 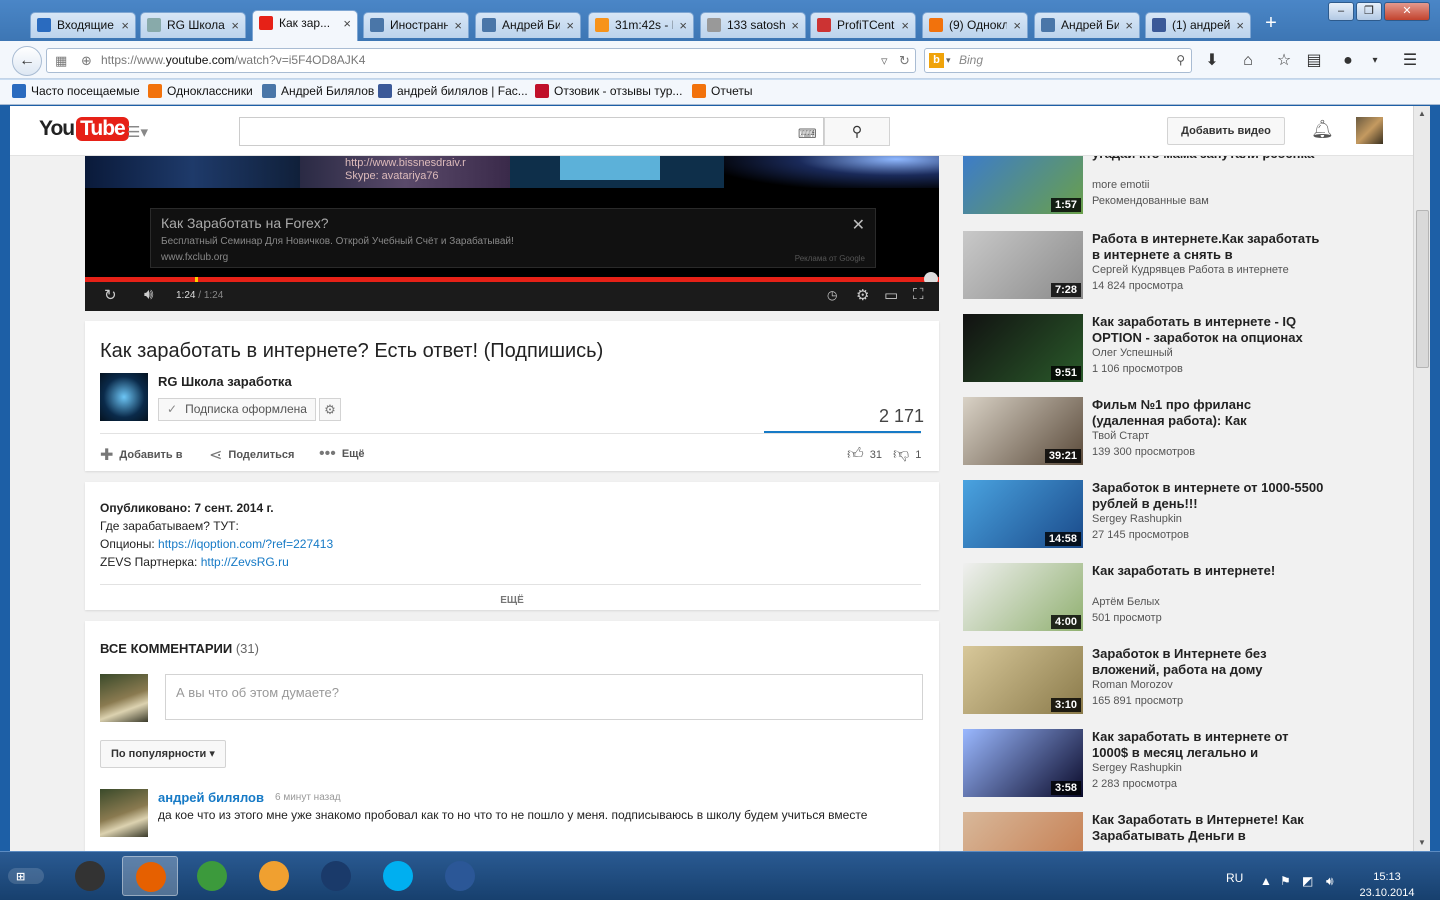 What do you see at coordinates (1208, 571) in the screenshot?
I see `related-video-title: Как заработать в интернете!` at bounding box center [1208, 571].